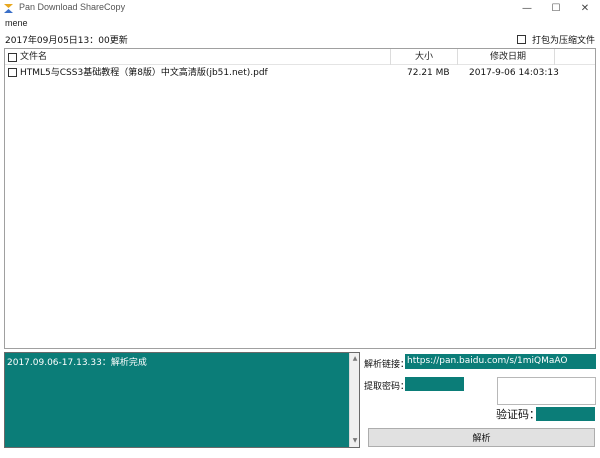  I want to click on minimize-button: —, so click(527, 8).